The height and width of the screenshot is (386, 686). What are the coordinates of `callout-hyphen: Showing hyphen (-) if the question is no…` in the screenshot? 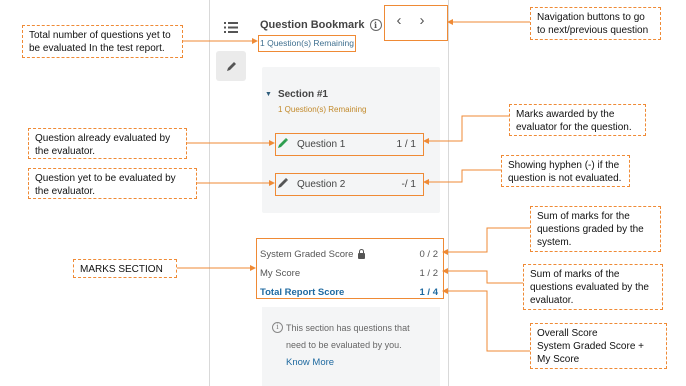 It's located at (565, 171).